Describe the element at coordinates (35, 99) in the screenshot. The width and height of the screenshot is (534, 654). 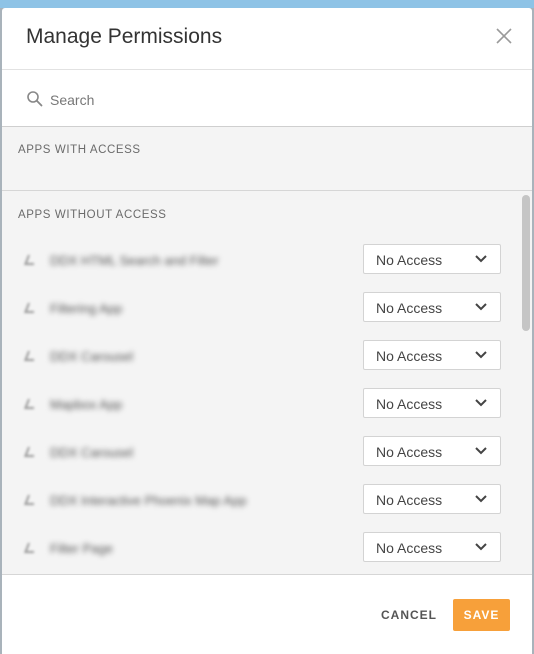
I see `search-icon` at that location.